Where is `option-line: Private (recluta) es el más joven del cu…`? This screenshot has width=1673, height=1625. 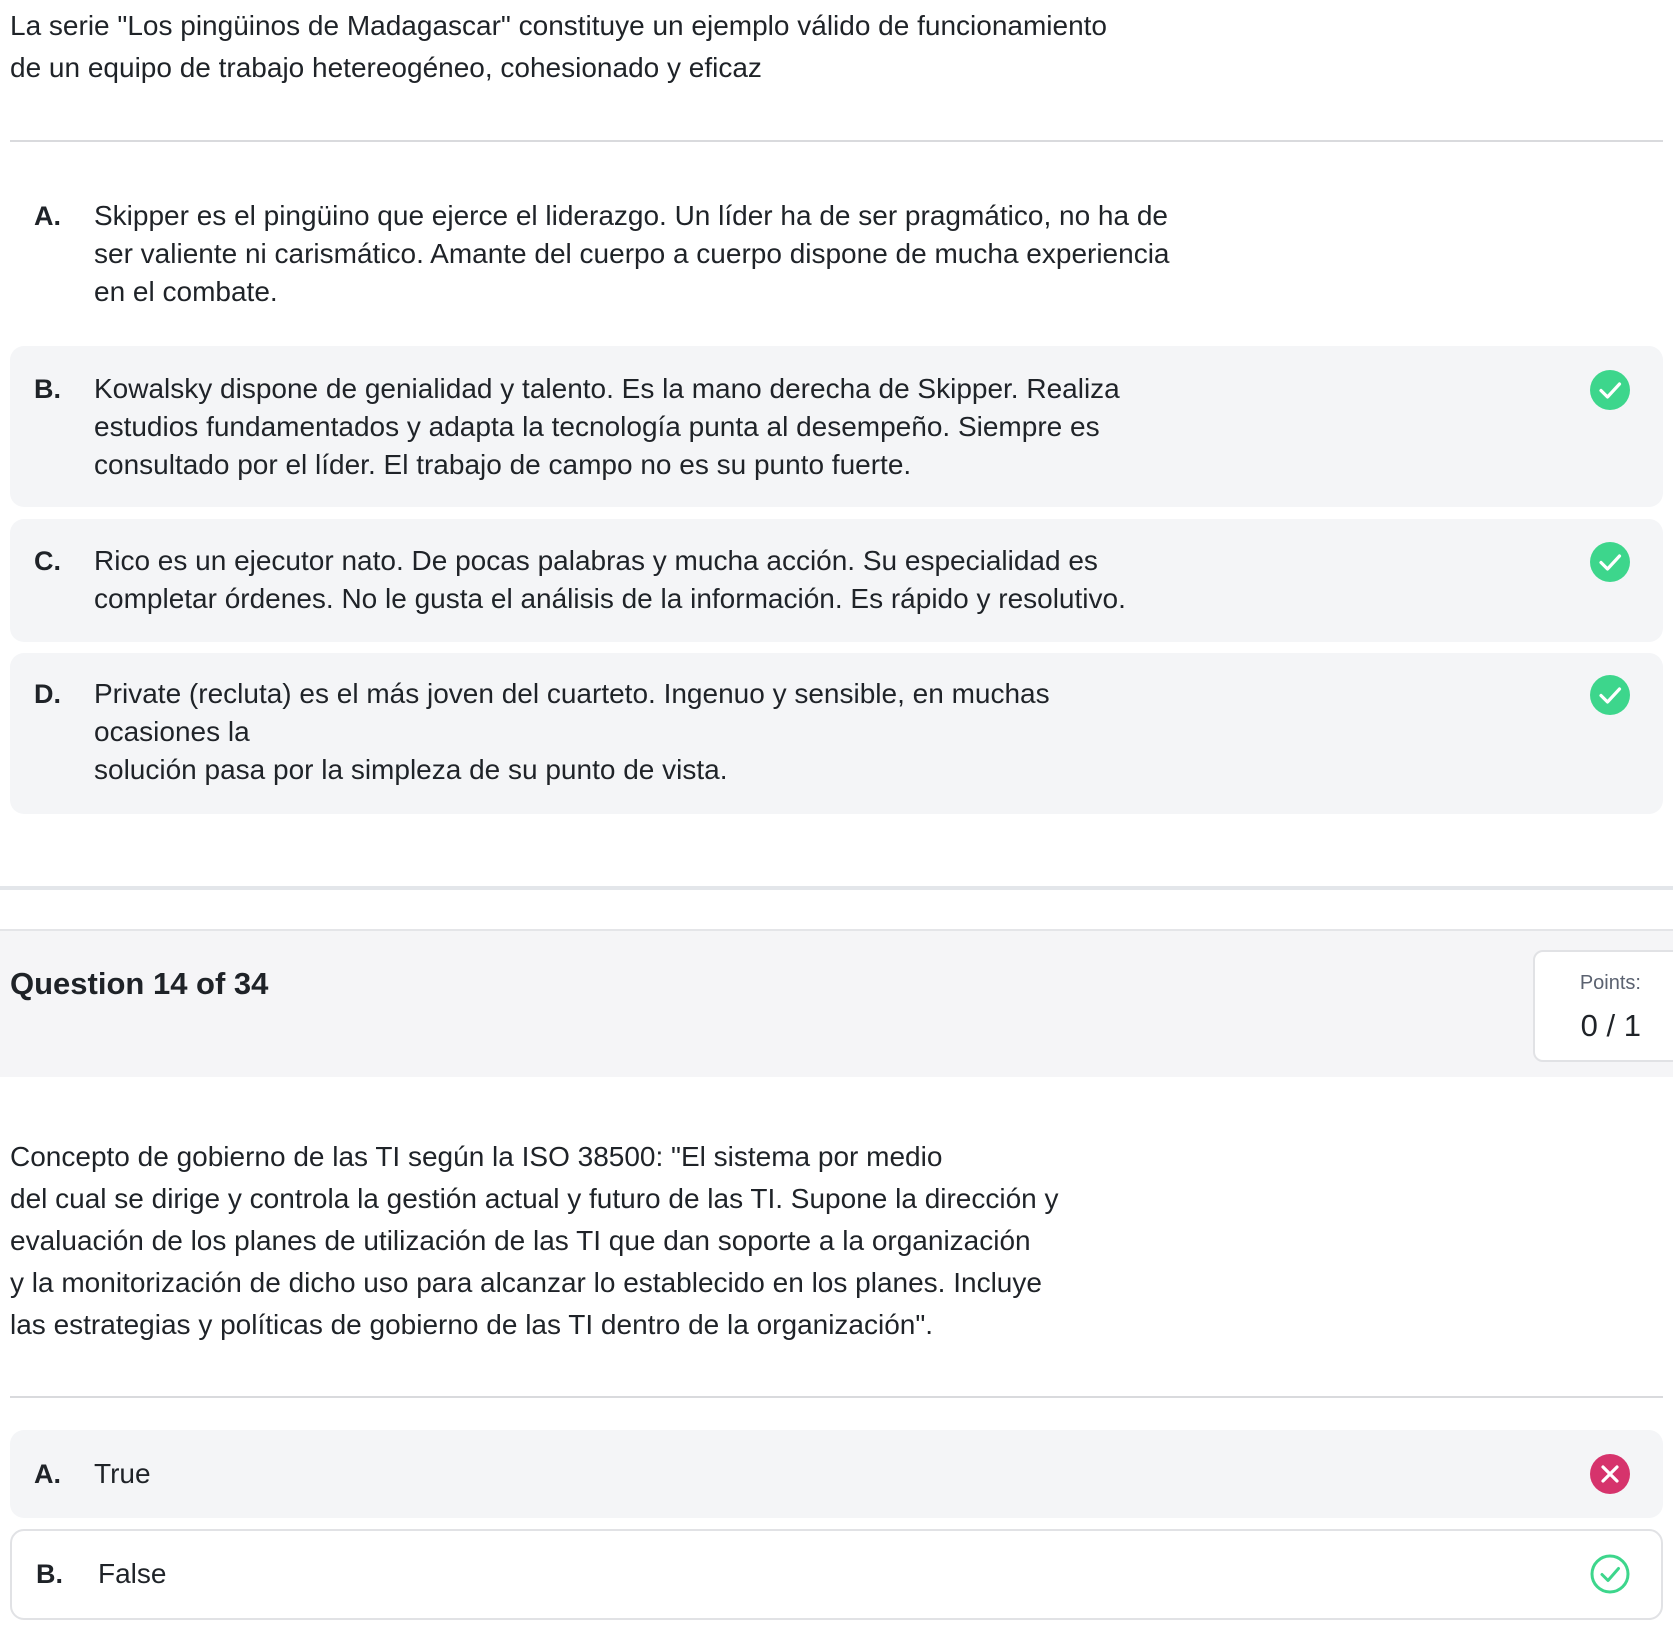
option-line: Private (recluta) es el más joven del cu… is located at coordinates (572, 693).